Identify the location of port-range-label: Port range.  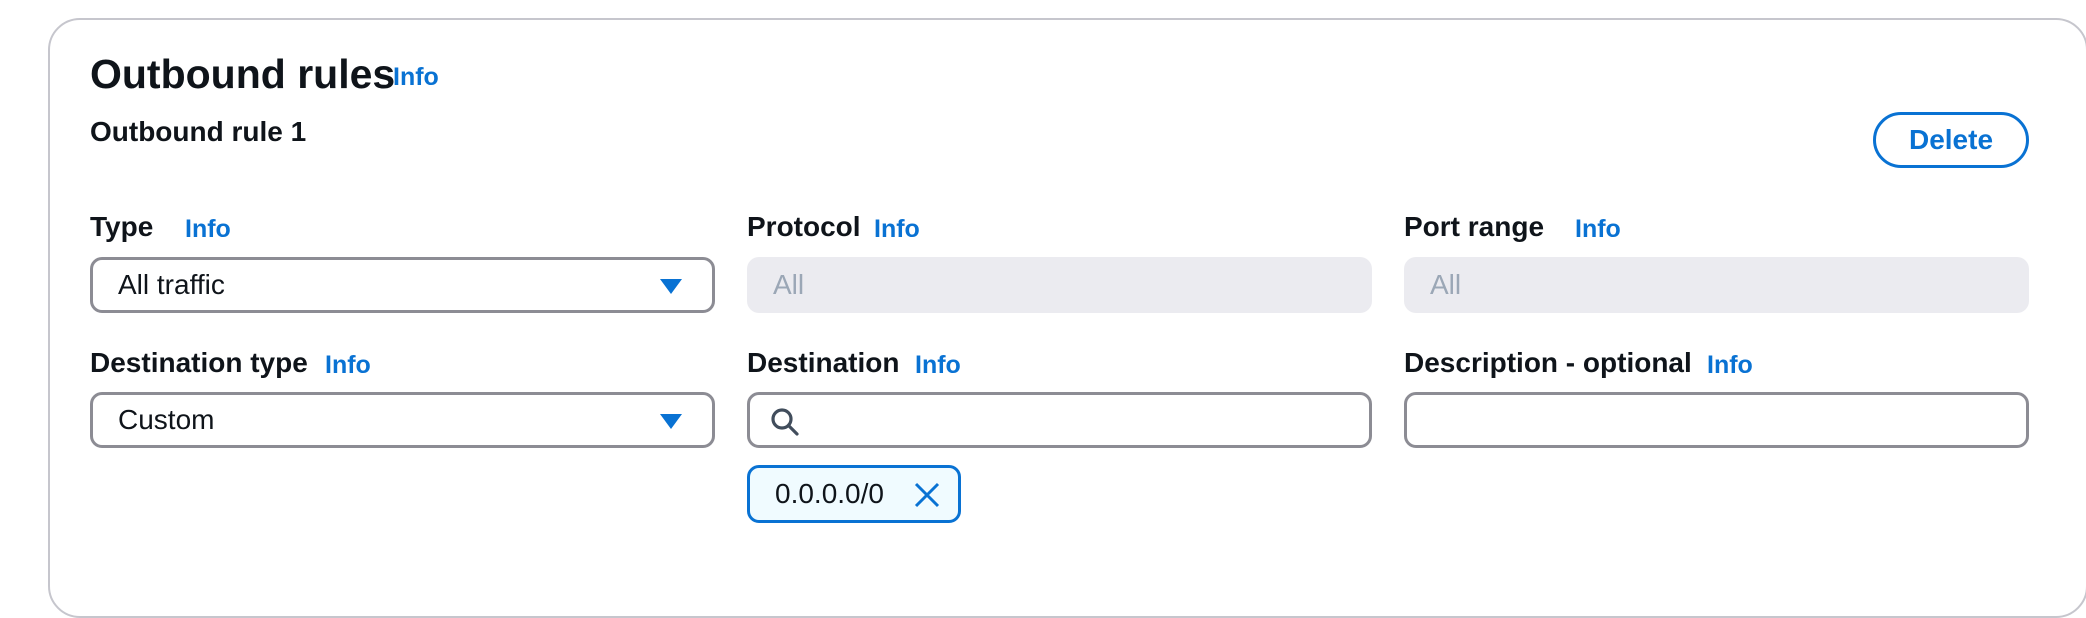
(1474, 226).